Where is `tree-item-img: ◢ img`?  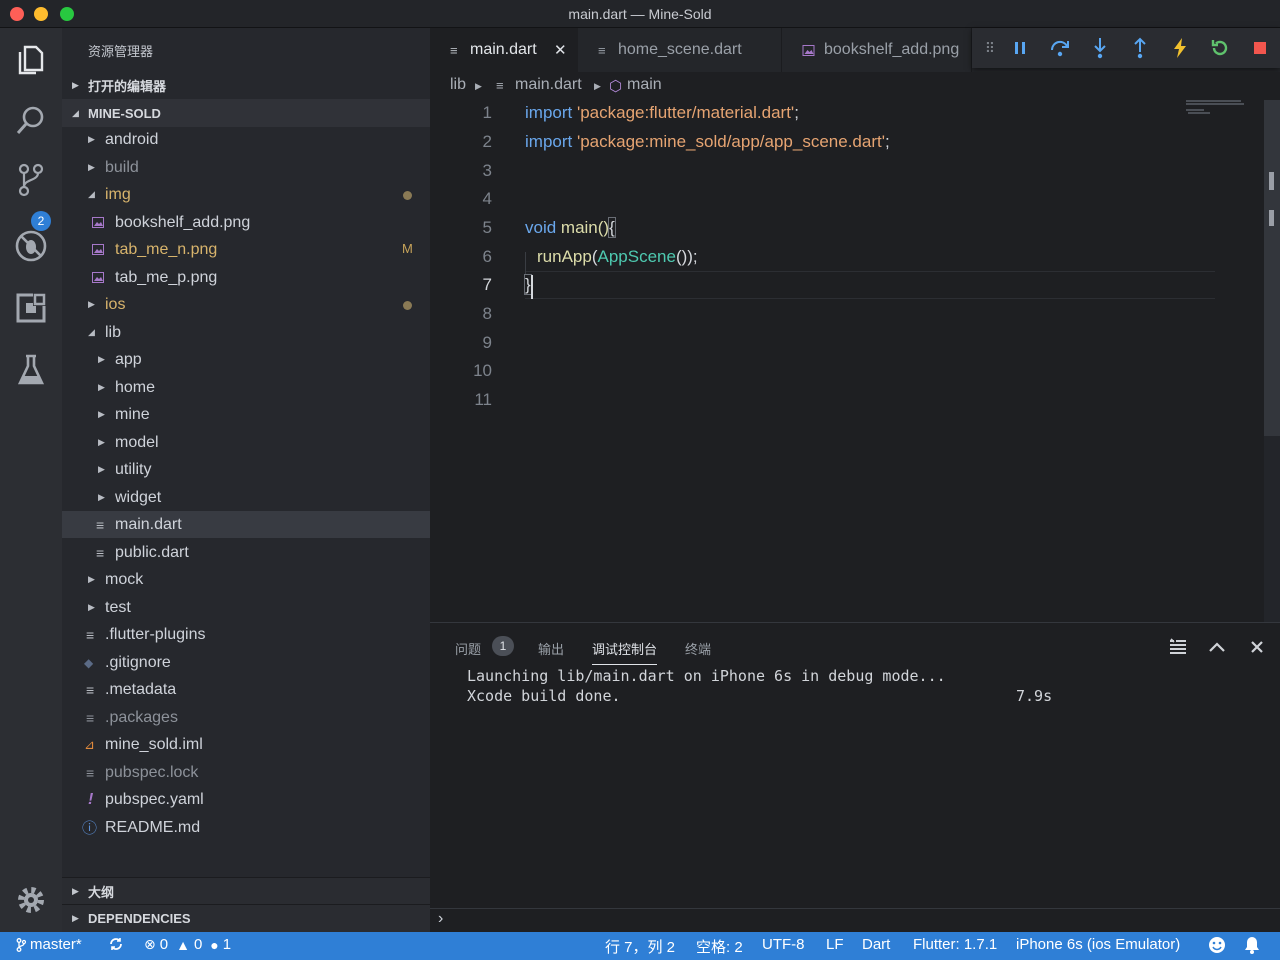 tree-item-img: ◢ img is located at coordinates (246, 194).